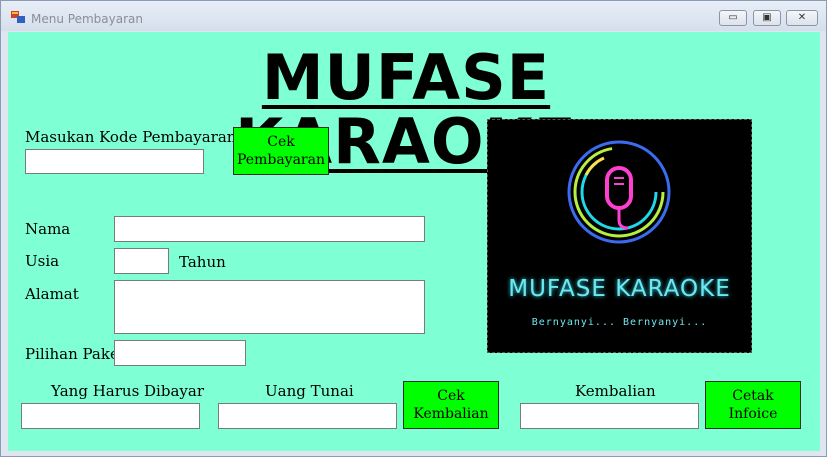  Describe the element at coordinates (767, 18) in the screenshot. I see `maximize-button: ▣` at that location.